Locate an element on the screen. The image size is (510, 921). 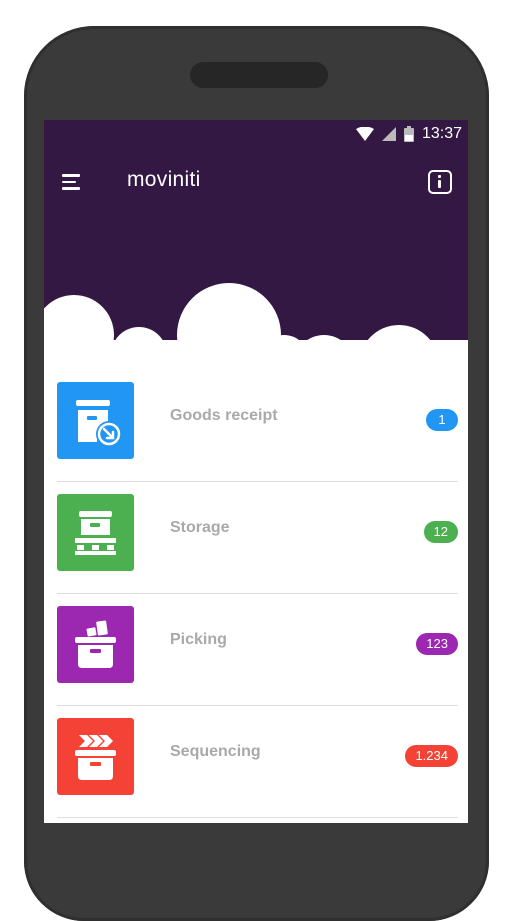
menu-item-sequencing: Sequencing 1.234 is located at coordinates (257, 762).